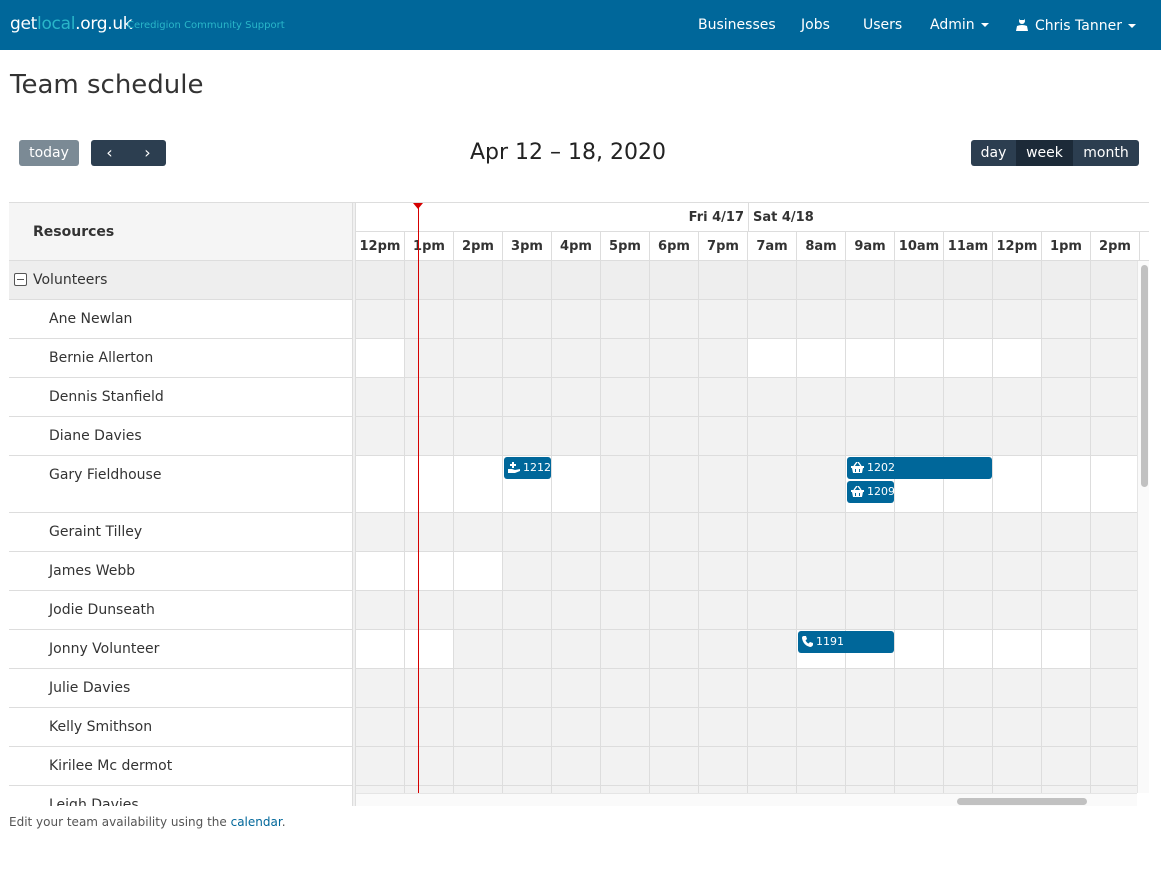 The width and height of the screenshot is (1161, 871). What do you see at coordinates (514, 467) in the screenshot?
I see `hand-plus-icon` at bounding box center [514, 467].